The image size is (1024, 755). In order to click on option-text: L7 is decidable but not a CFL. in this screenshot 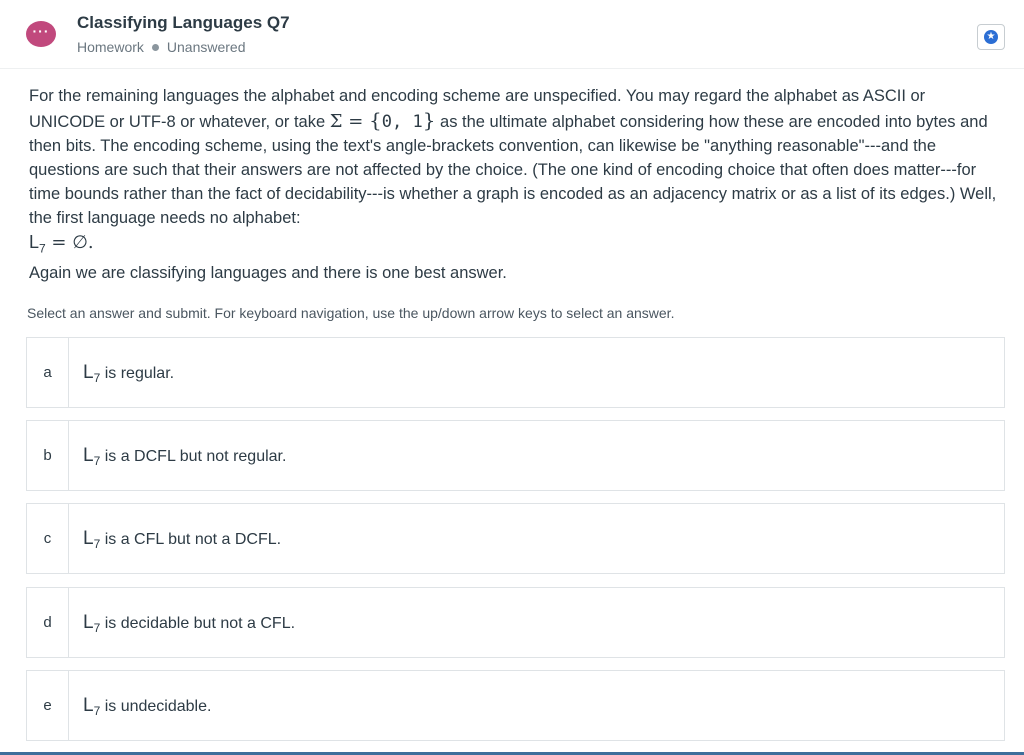, I will do `click(189, 622)`.